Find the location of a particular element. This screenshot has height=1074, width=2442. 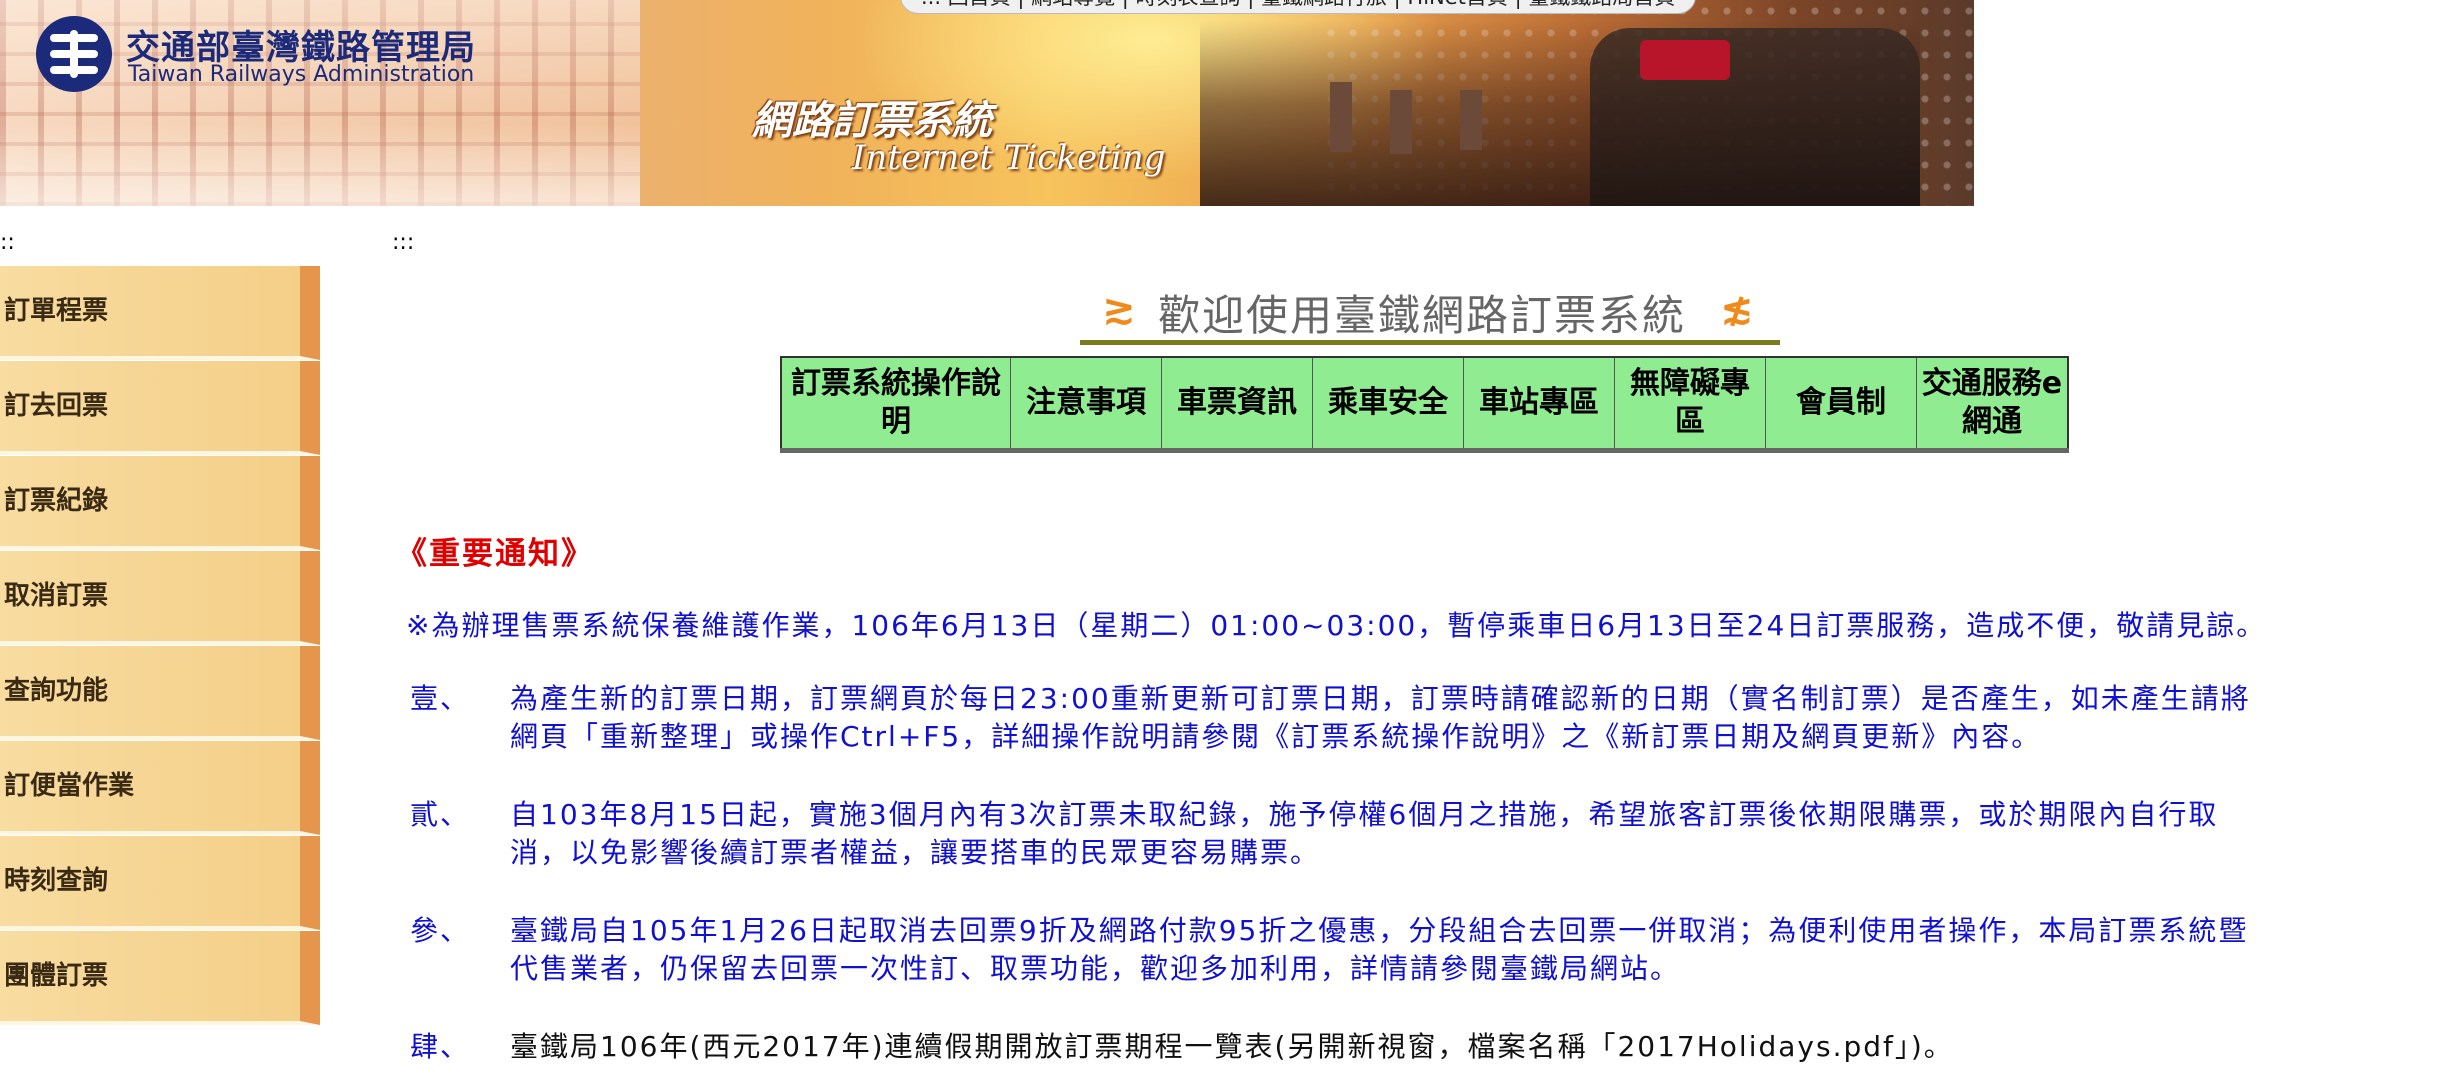

sidebar-item-label: 訂單程票 is located at coordinates (56, 311).